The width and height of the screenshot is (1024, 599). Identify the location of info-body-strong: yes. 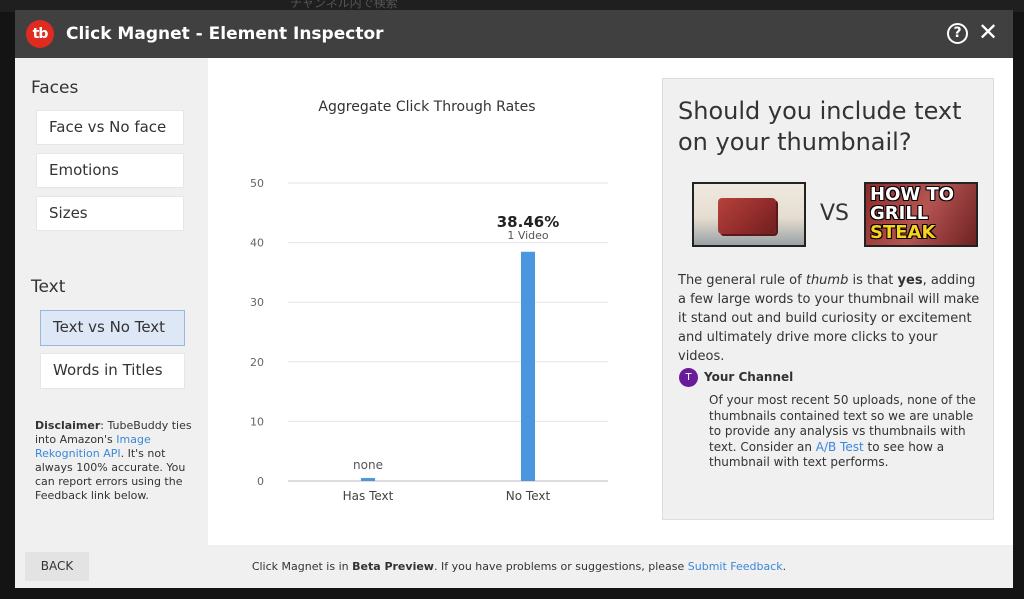
(910, 280).